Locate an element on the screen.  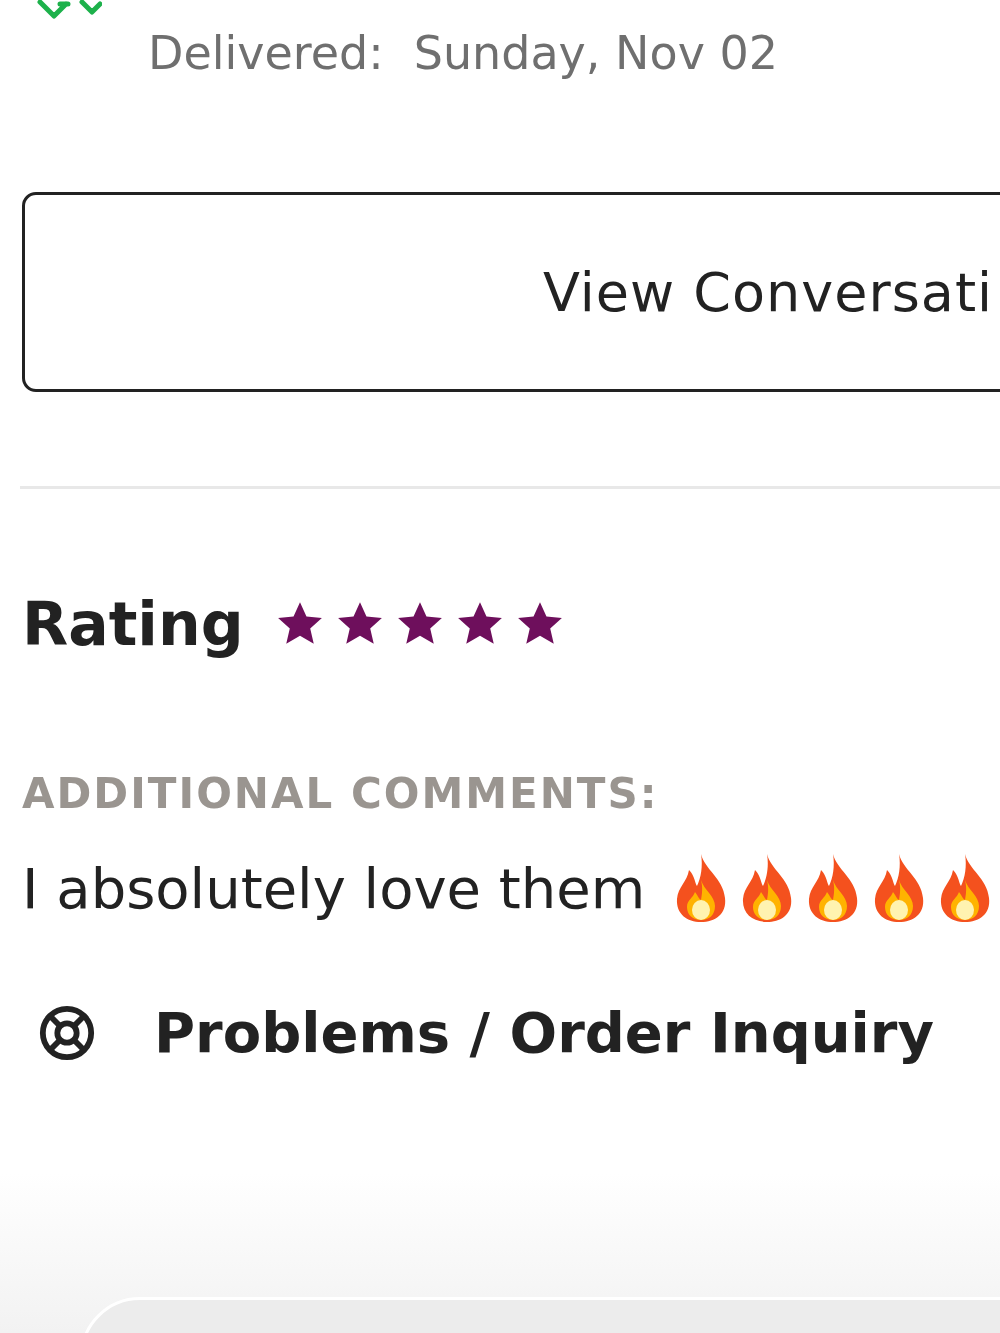
delivery-label: Delivered: is located at coordinates (266, 54).